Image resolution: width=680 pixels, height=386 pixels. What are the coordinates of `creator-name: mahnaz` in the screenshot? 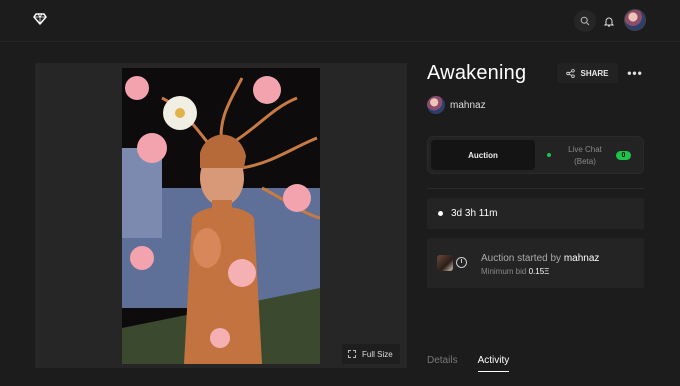 It's located at (468, 105).